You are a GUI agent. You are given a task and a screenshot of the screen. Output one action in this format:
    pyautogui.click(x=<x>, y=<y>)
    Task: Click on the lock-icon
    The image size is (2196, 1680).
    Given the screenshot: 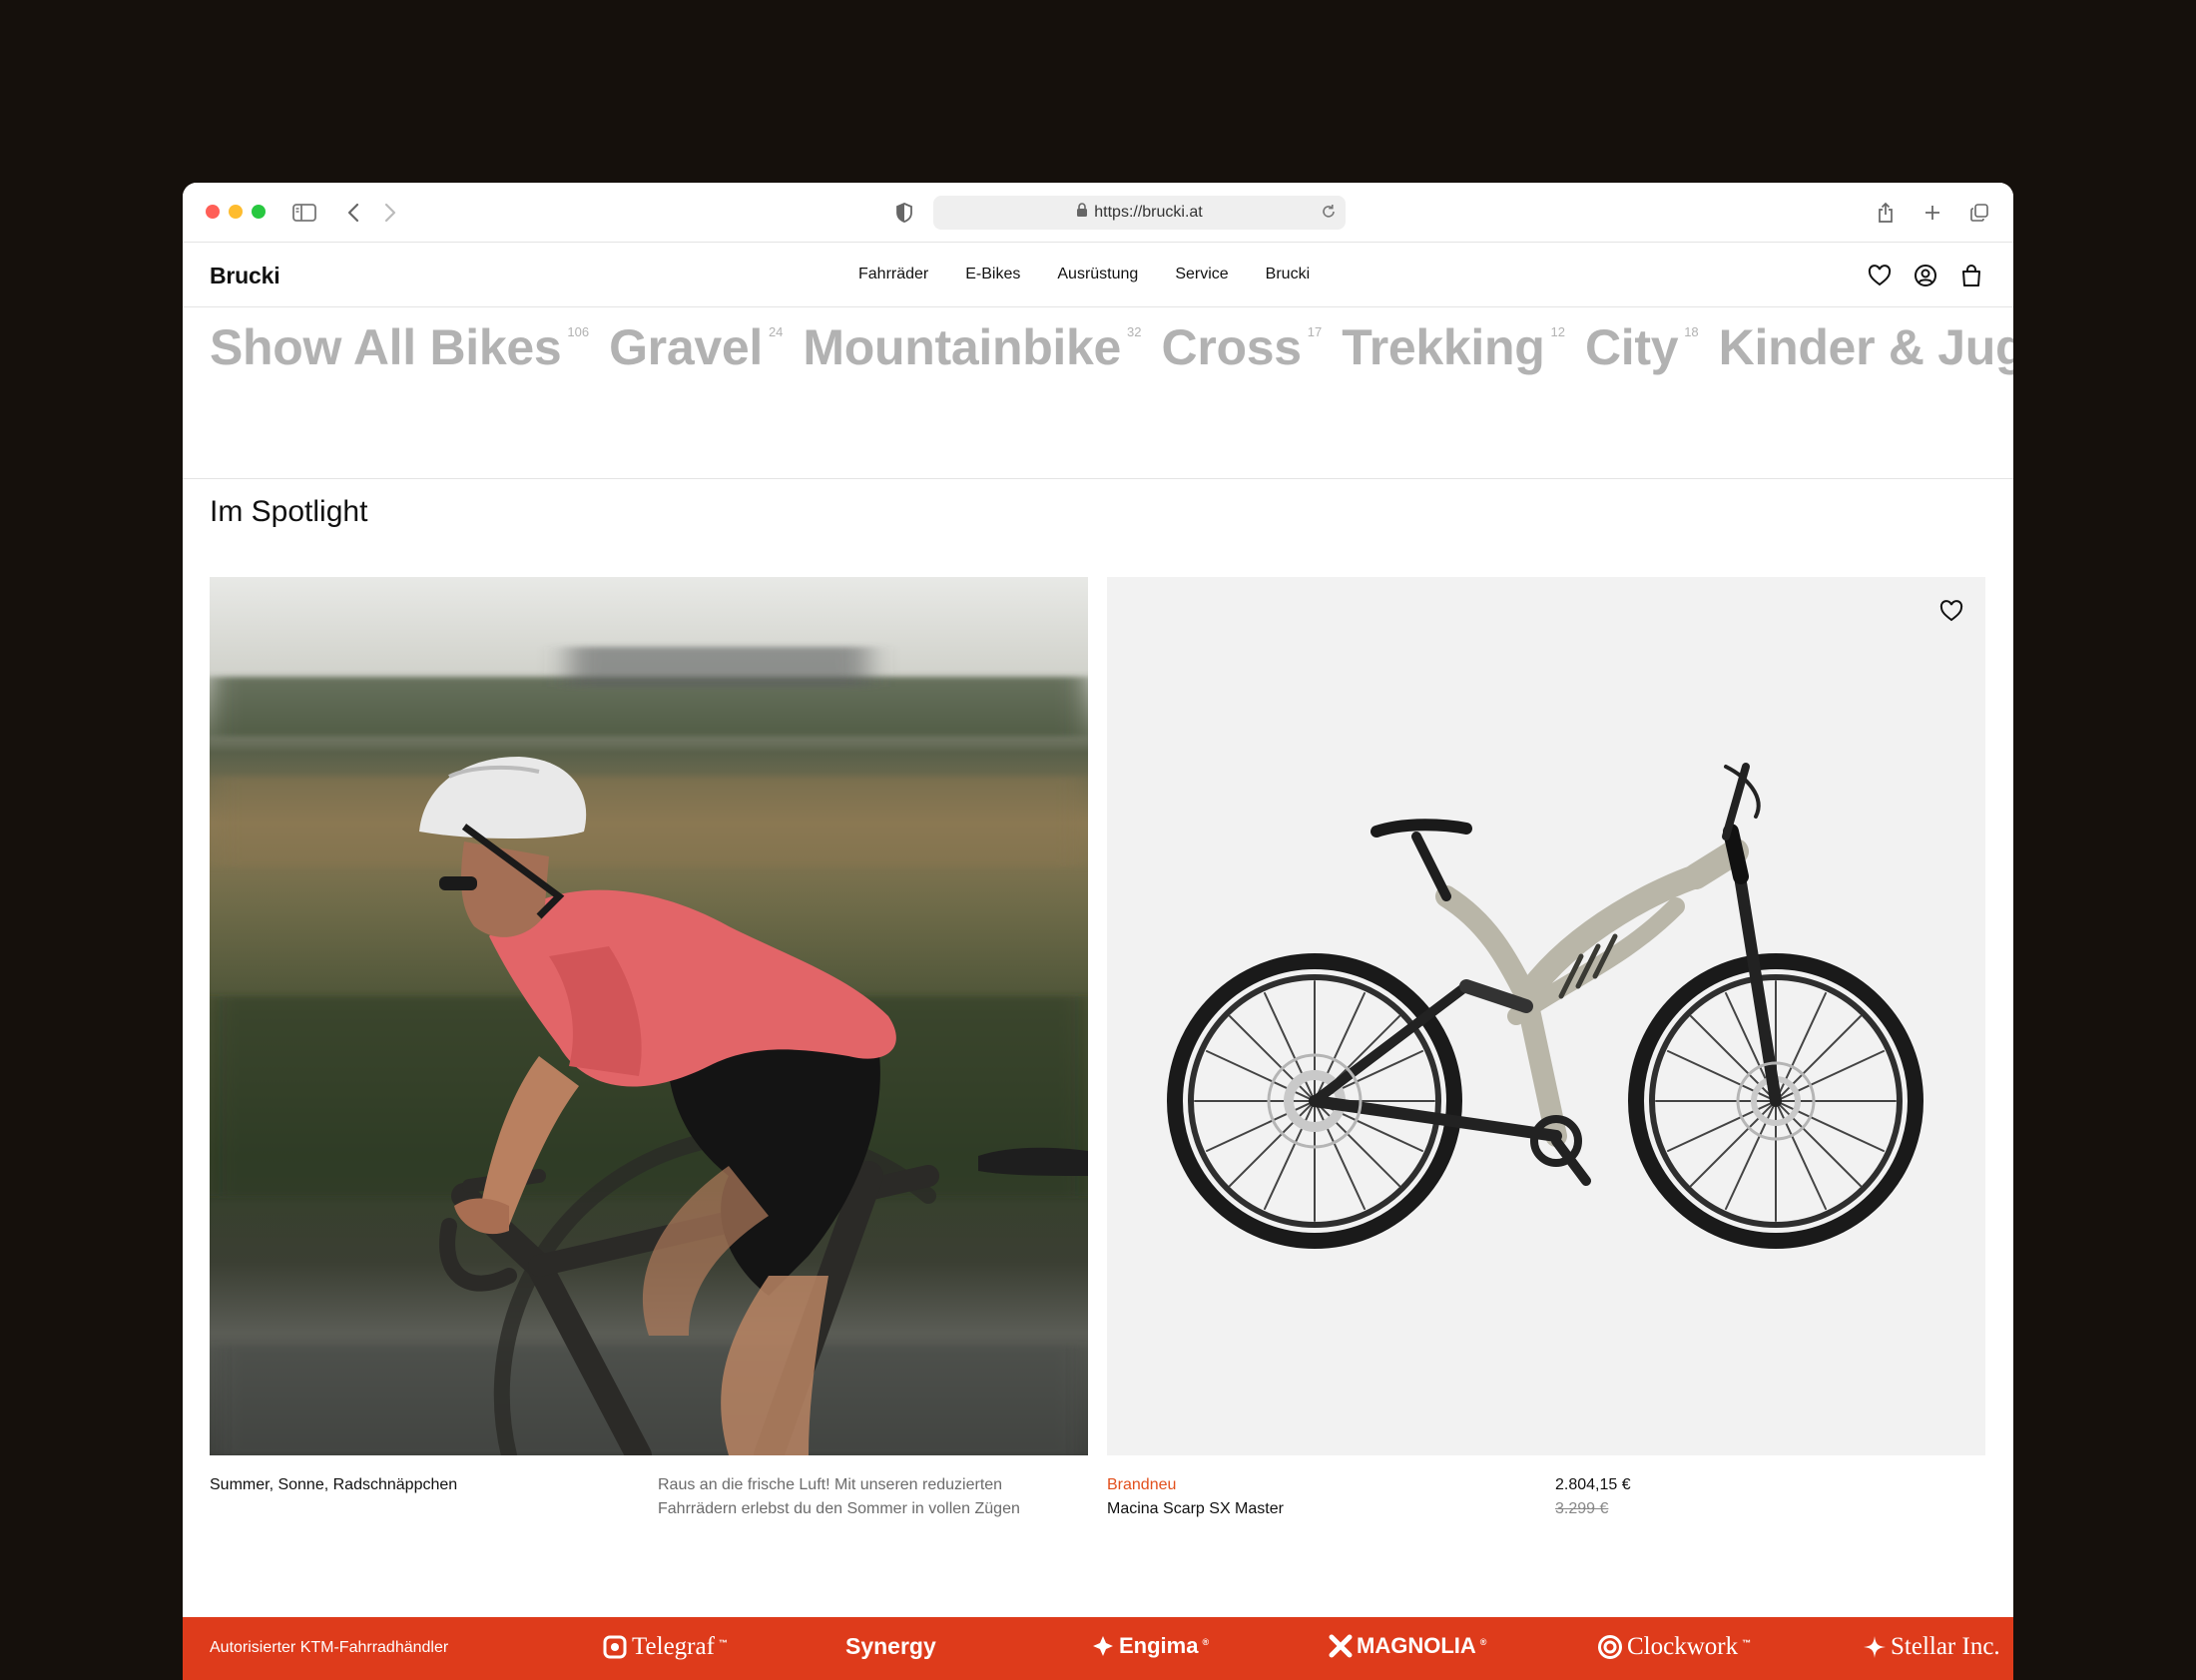 What is the action you would take?
    pyautogui.click(x=1082, y=213)
    